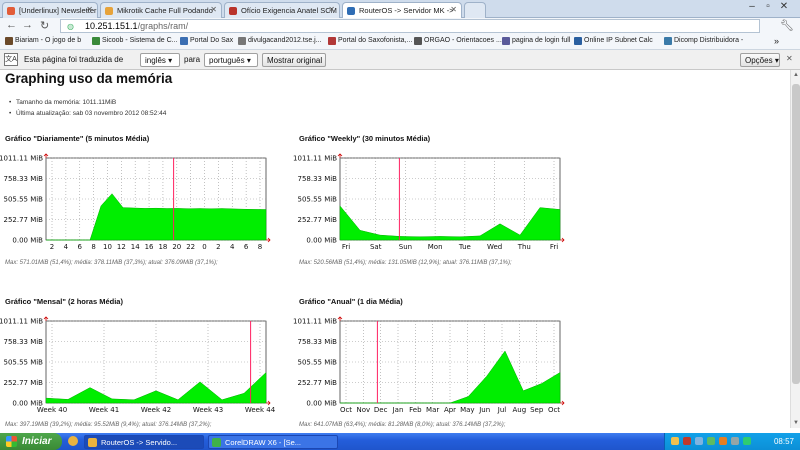 Image resolution: width=800 pixels, height=450 pixels. What do you see at coordinates (89, 78) in the screenshot?
I see `page-title: Graphing uso da memória` at bounding box center [89, 78].